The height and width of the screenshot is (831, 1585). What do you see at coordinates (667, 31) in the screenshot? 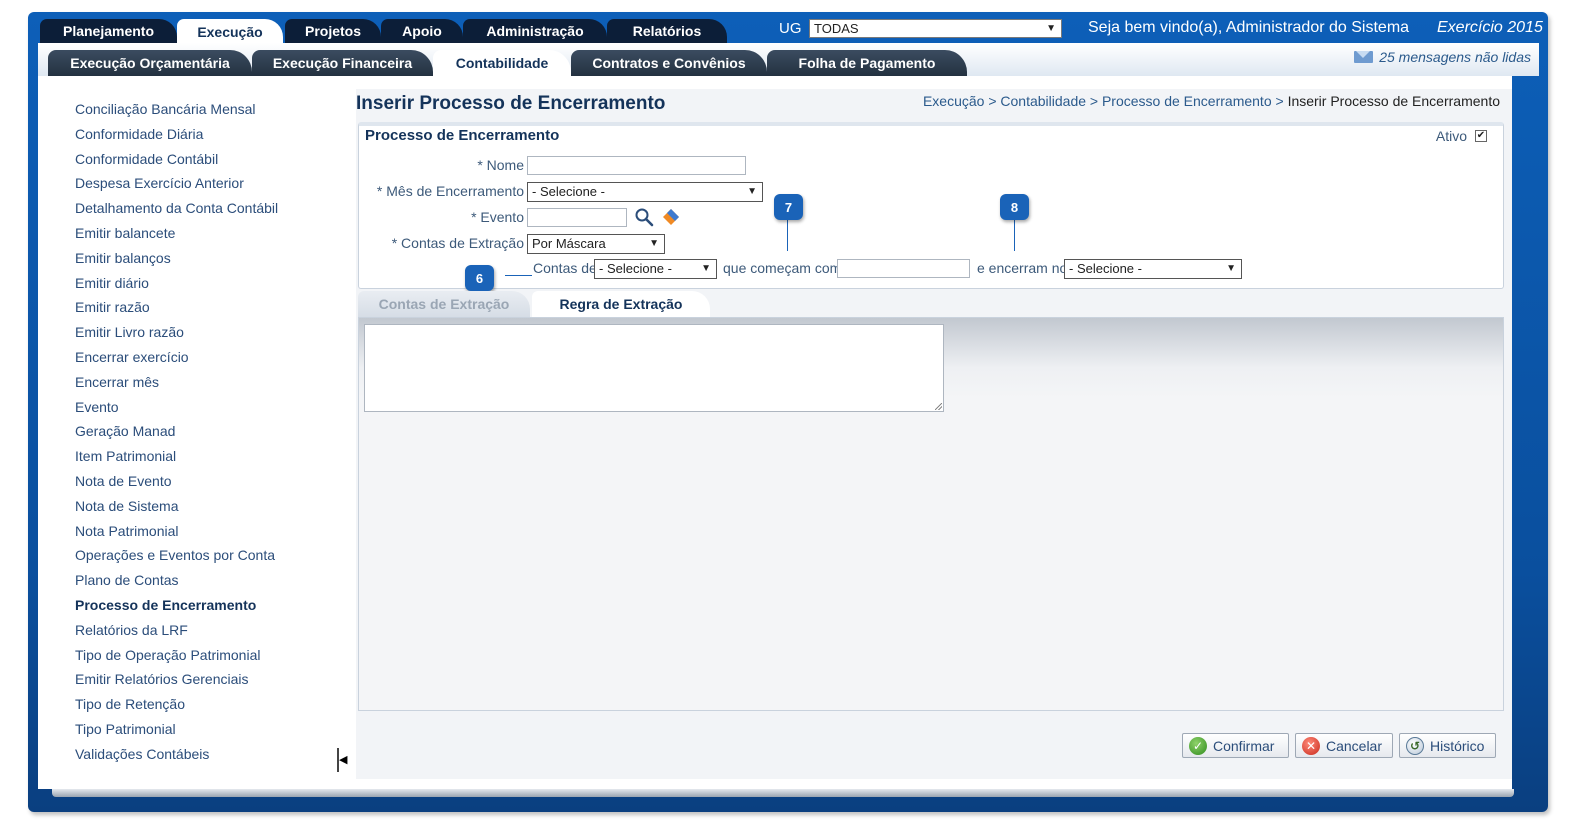
I see `top-tab-relatorios: Relatórios` at bounding box center [667, 31].